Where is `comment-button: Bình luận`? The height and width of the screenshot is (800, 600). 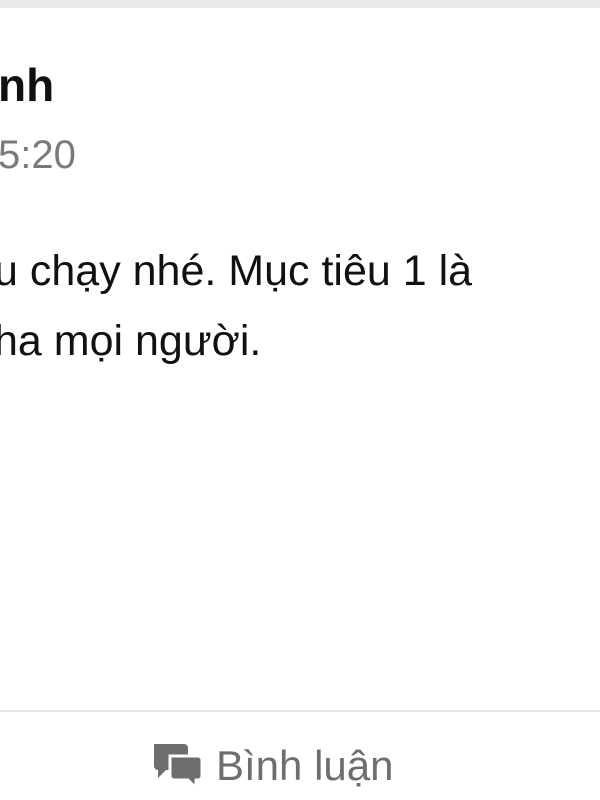 comment-button: Bình luận is located at coordinates (271, 765).